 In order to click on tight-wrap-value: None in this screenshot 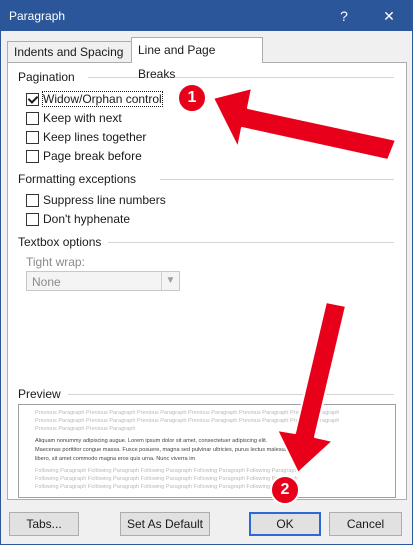, I will do `click(46, 282)`.